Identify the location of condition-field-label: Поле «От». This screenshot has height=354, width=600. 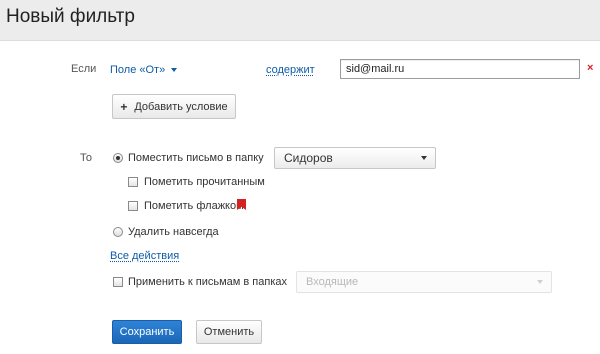
(138, 70).